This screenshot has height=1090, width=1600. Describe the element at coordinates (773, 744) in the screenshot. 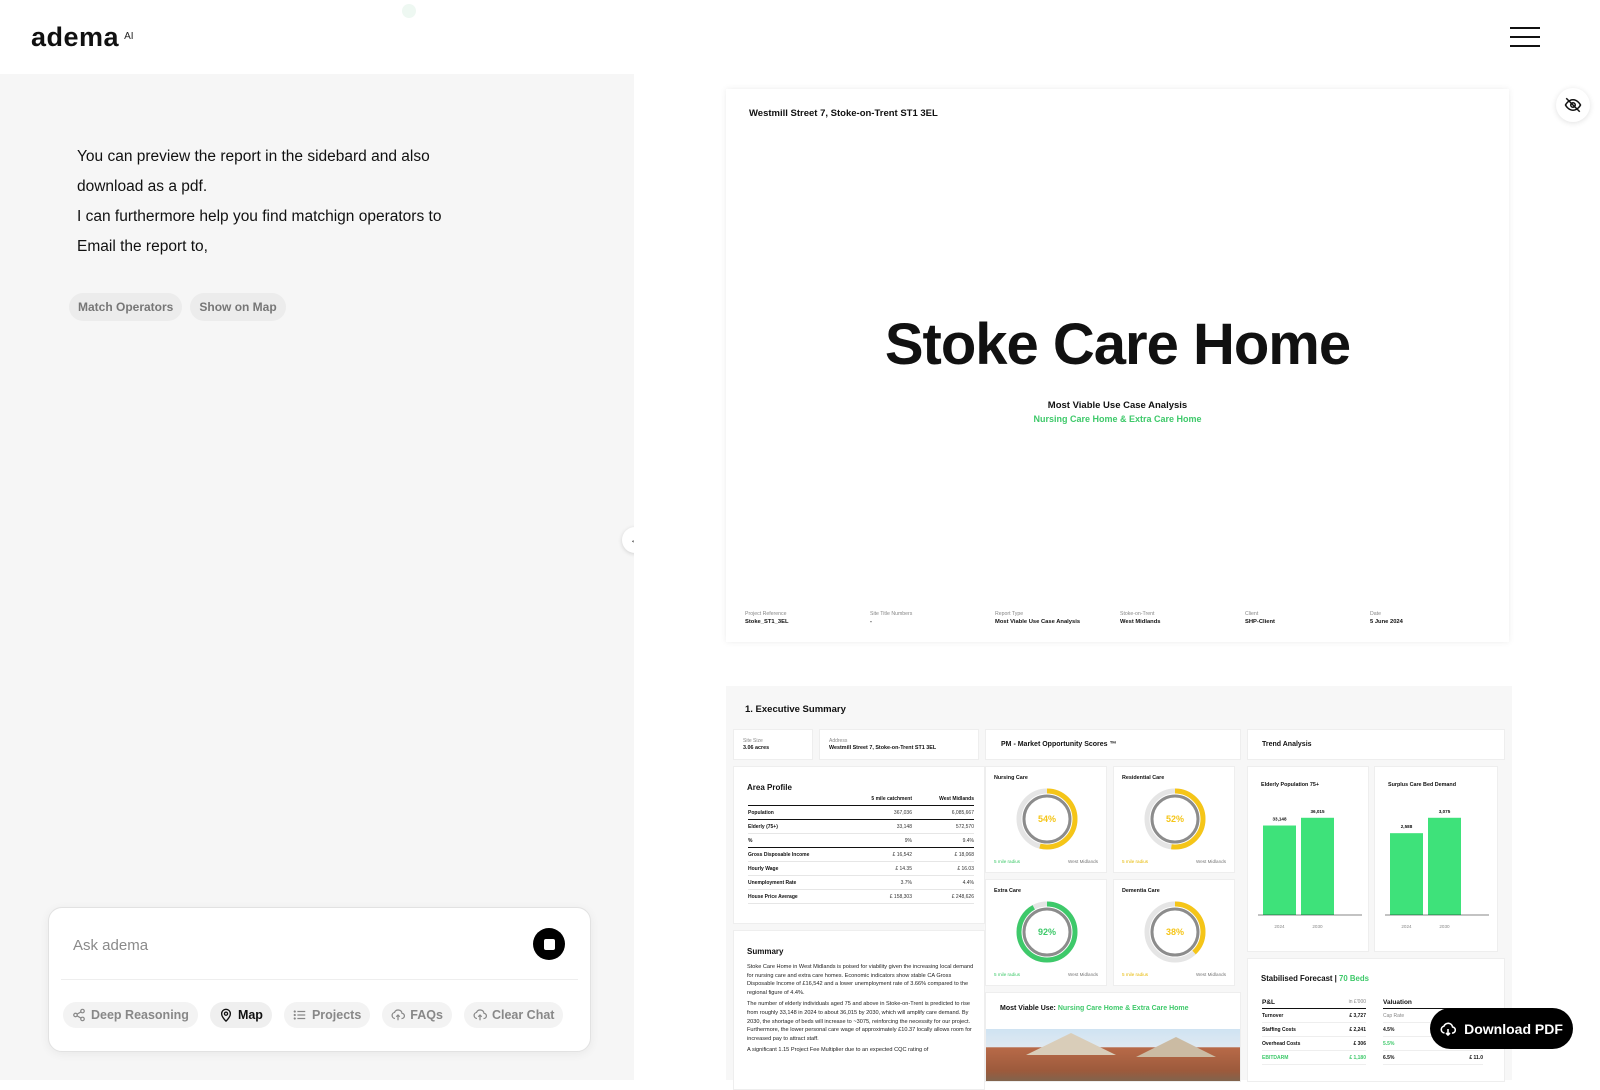

I see `site-size-card: Site Size 3.06 acres` at that location.